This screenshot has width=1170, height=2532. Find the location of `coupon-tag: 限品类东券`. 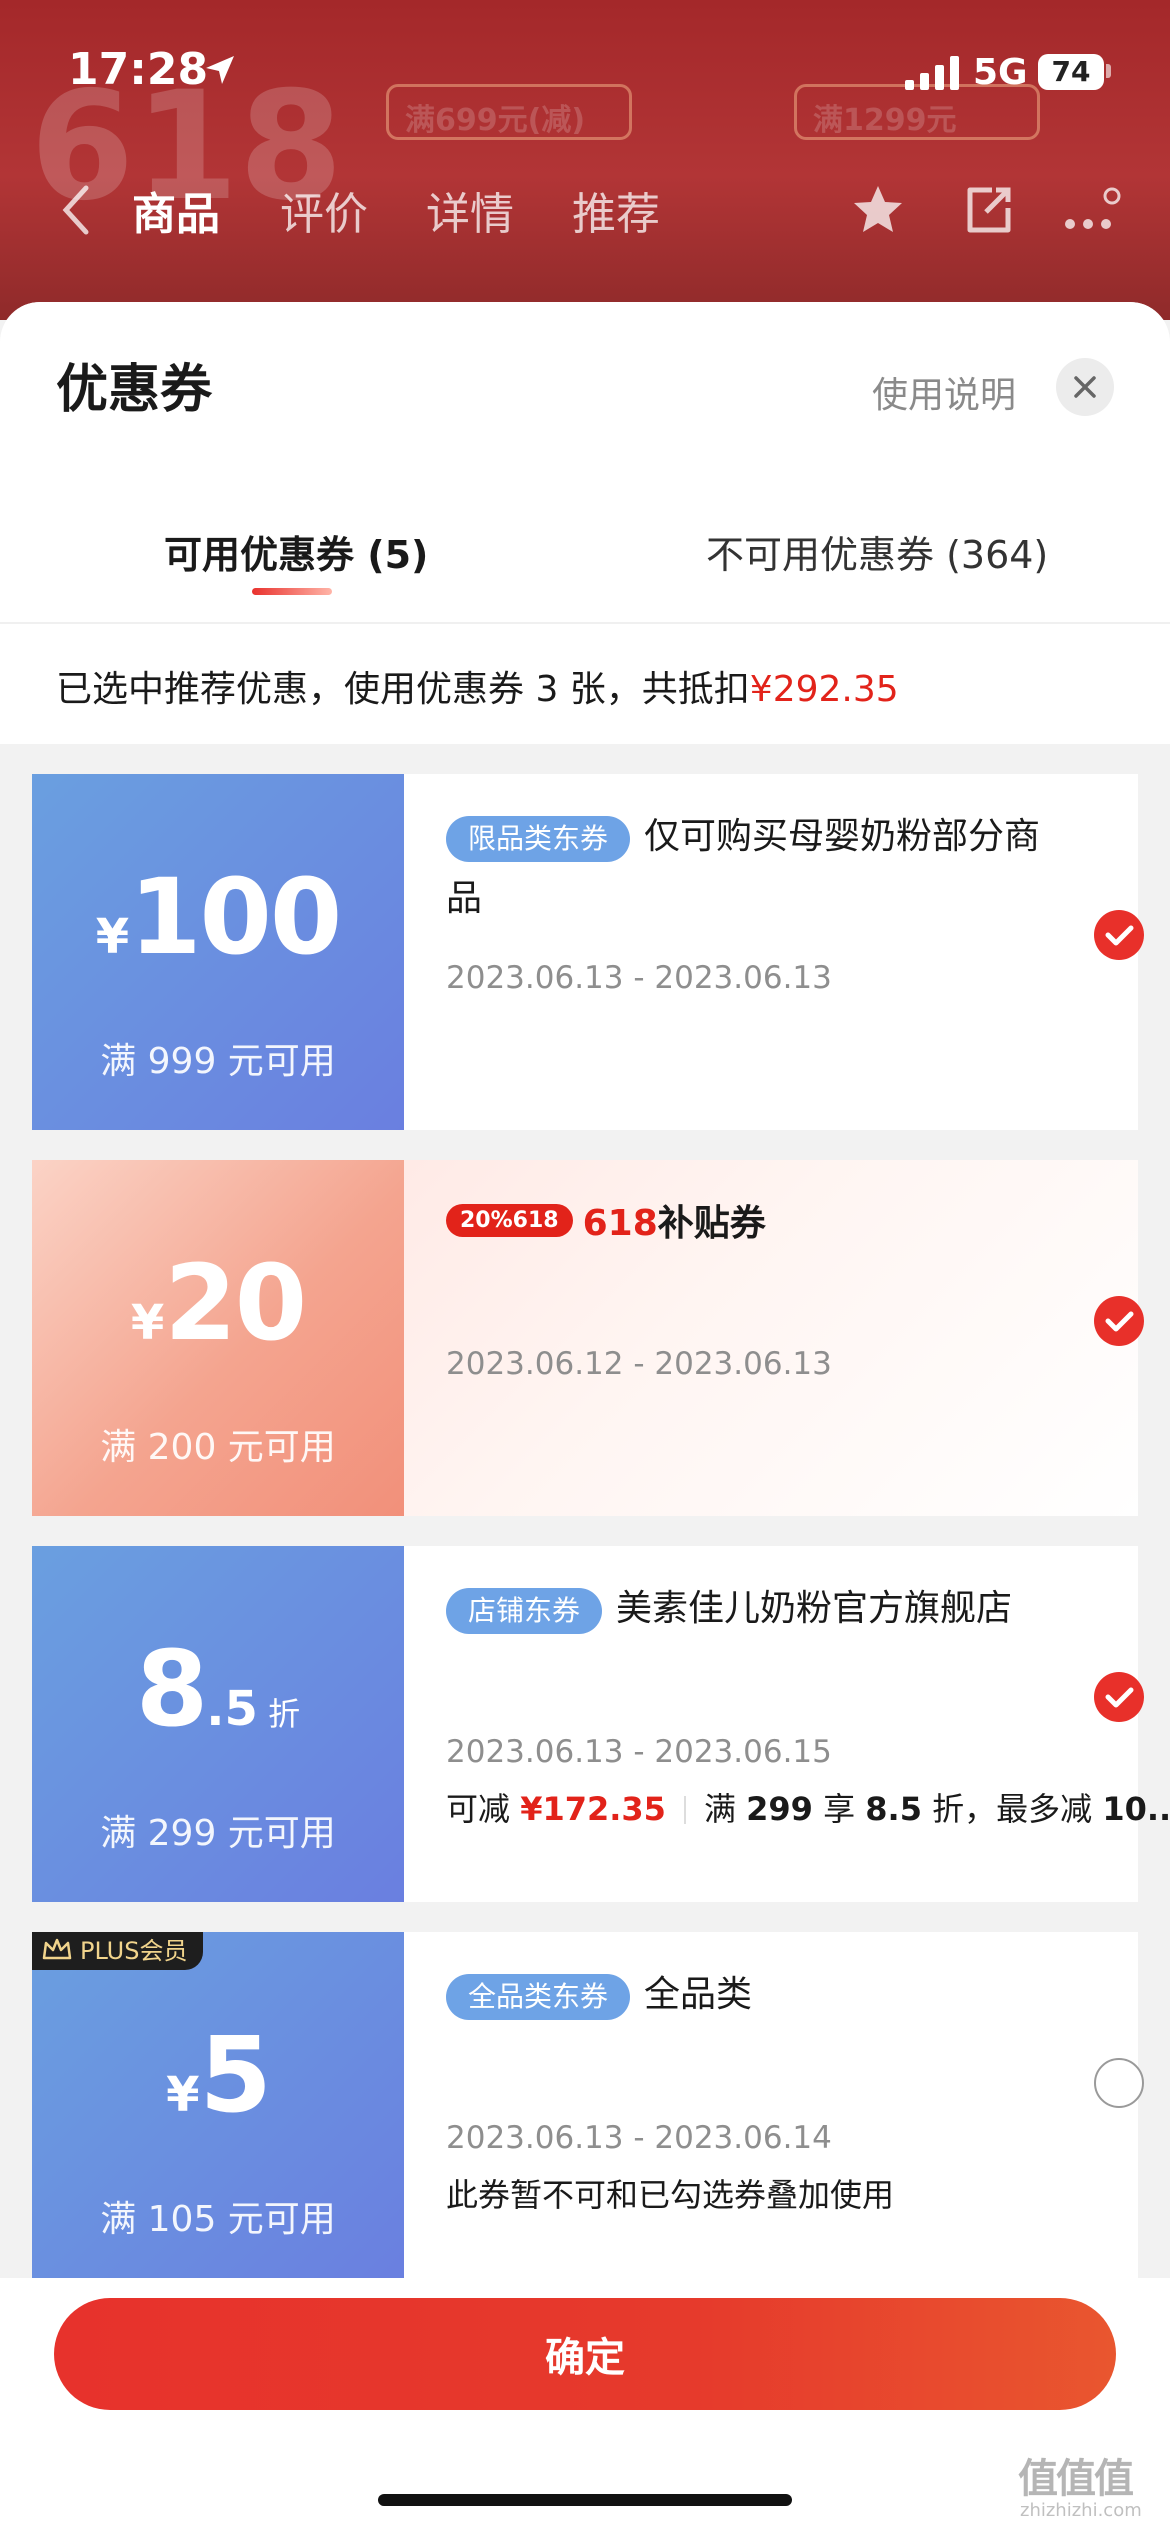

coupon-tag: 限品类东券 is located at coordinates (538, 839).